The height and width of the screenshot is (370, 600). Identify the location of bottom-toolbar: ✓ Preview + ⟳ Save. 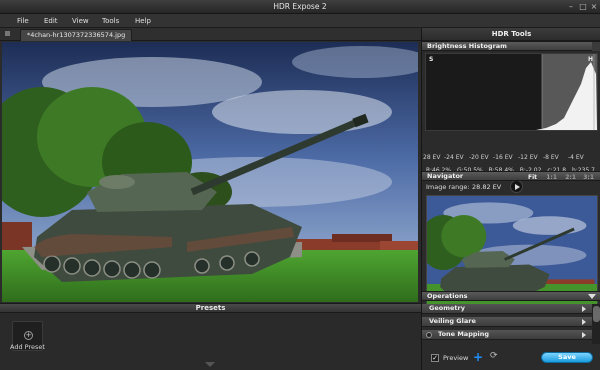
(511, 358).